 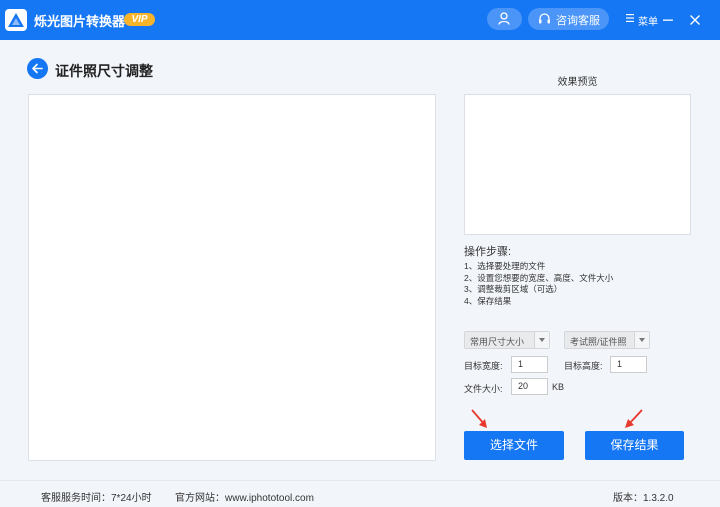 What do you see at coordinates (513, 289) in the screenshot?
I see `step-item: 3、调整裁剪区域（可选）` at bounding box center [513, 289].